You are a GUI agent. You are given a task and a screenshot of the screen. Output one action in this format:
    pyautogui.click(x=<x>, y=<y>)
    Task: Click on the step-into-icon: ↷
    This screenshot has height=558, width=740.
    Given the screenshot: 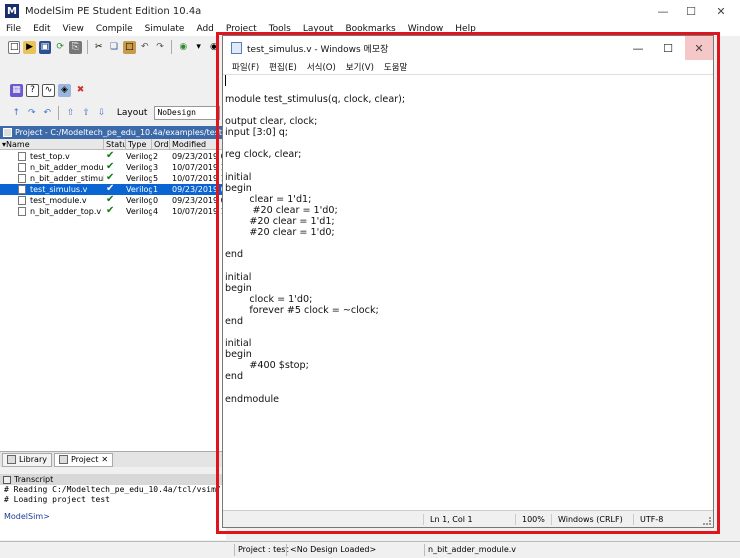 What is the action you would take?
    pyautogui.click(x=31, y=113)
    